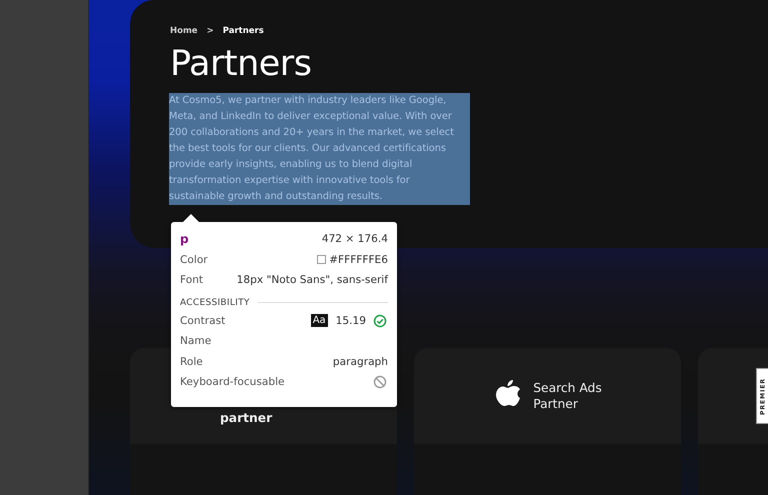  What do you see at coordinates (319, 321) in the screenshot?
I see `contrast-sample: Aa` at bounding box center [319, 321].